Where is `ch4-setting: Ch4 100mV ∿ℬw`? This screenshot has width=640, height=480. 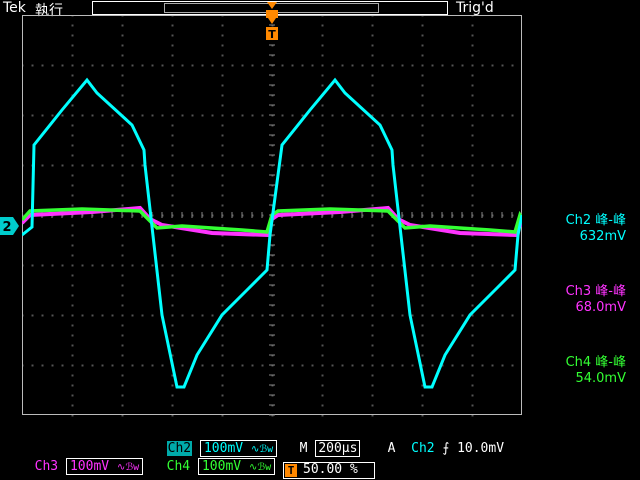
ch4-setting: Ch4 100mV ∿ℬw is located at coordinates (213, 459).